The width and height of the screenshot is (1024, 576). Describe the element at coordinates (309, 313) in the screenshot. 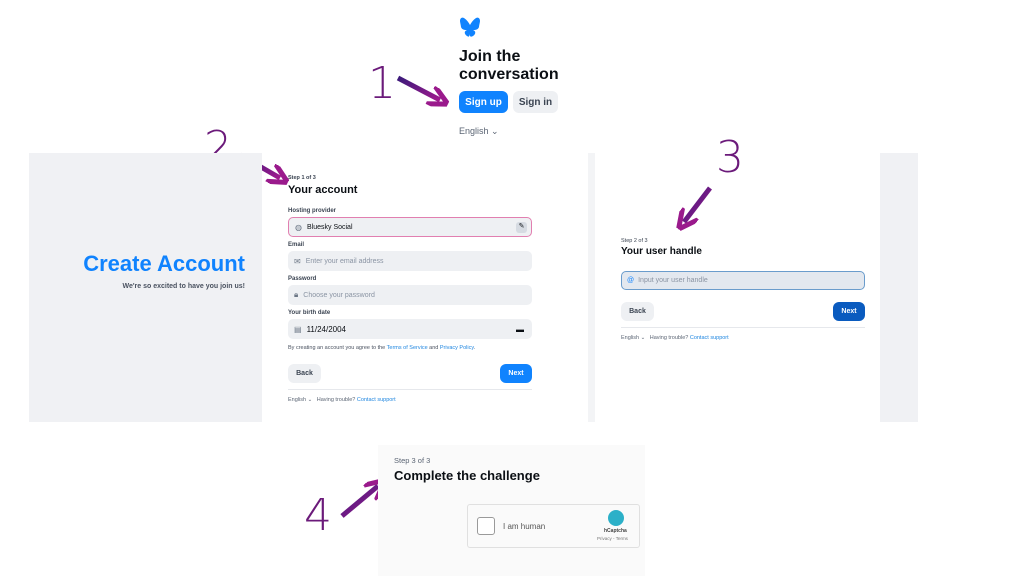

I see `birth-date-label: Your birth date` at that location.